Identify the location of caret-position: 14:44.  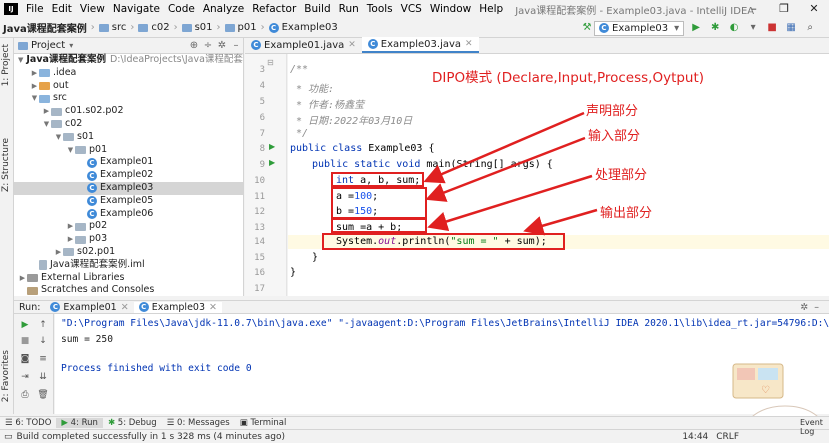
(695, 437).